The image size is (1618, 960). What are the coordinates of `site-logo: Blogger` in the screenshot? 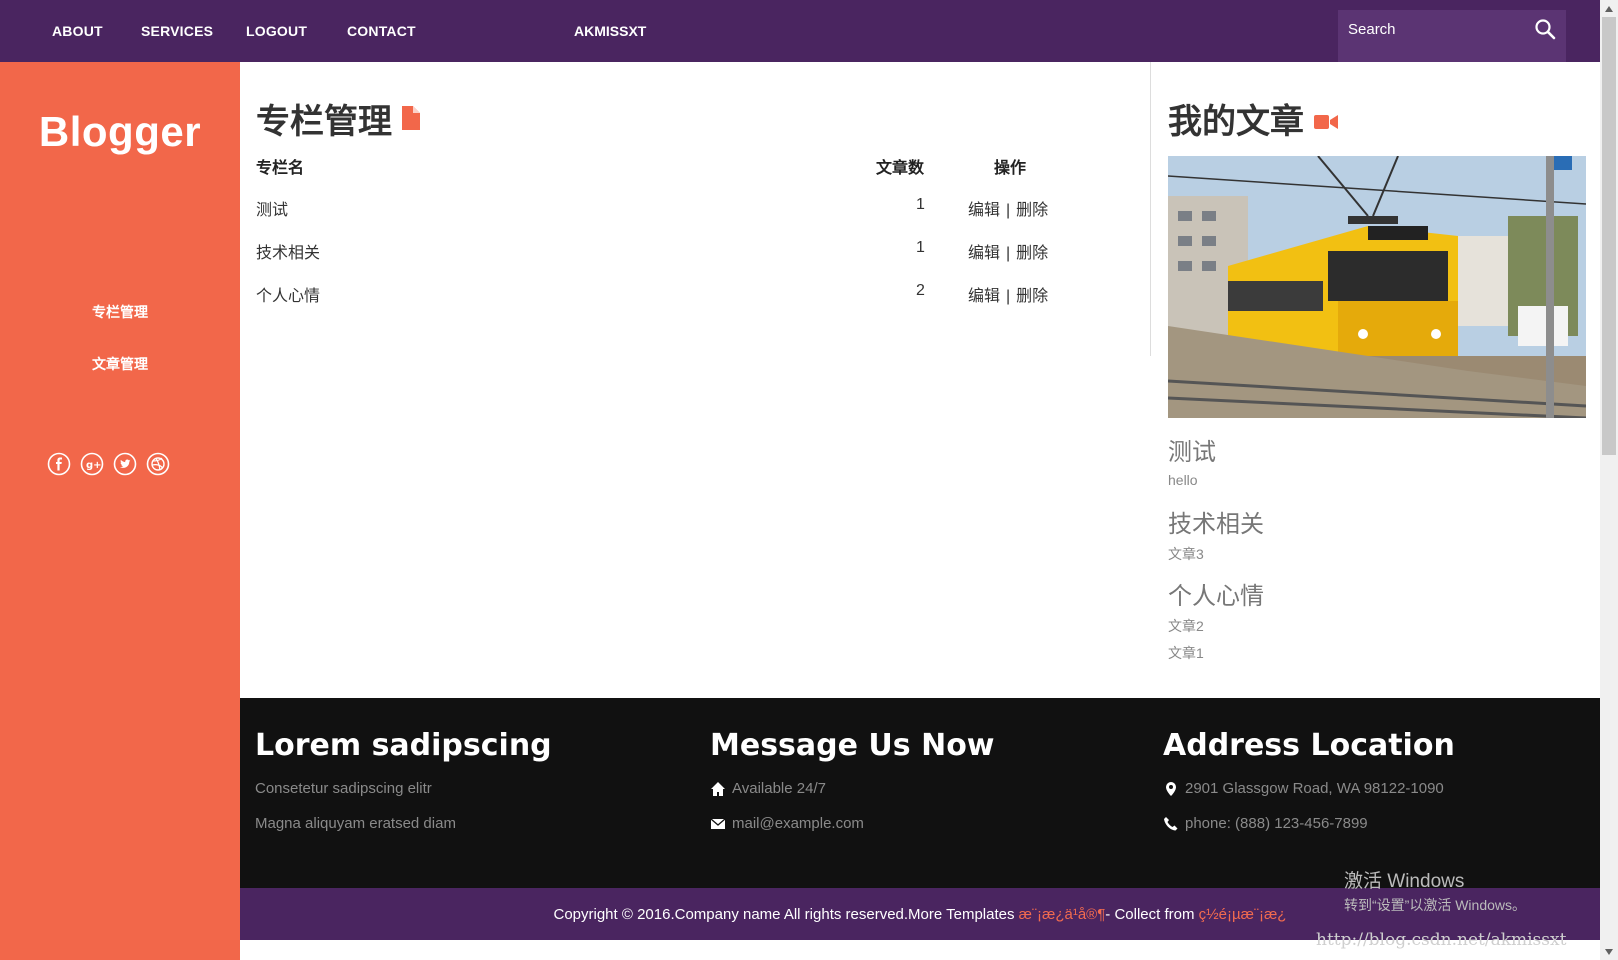 It's located at (120, 132).